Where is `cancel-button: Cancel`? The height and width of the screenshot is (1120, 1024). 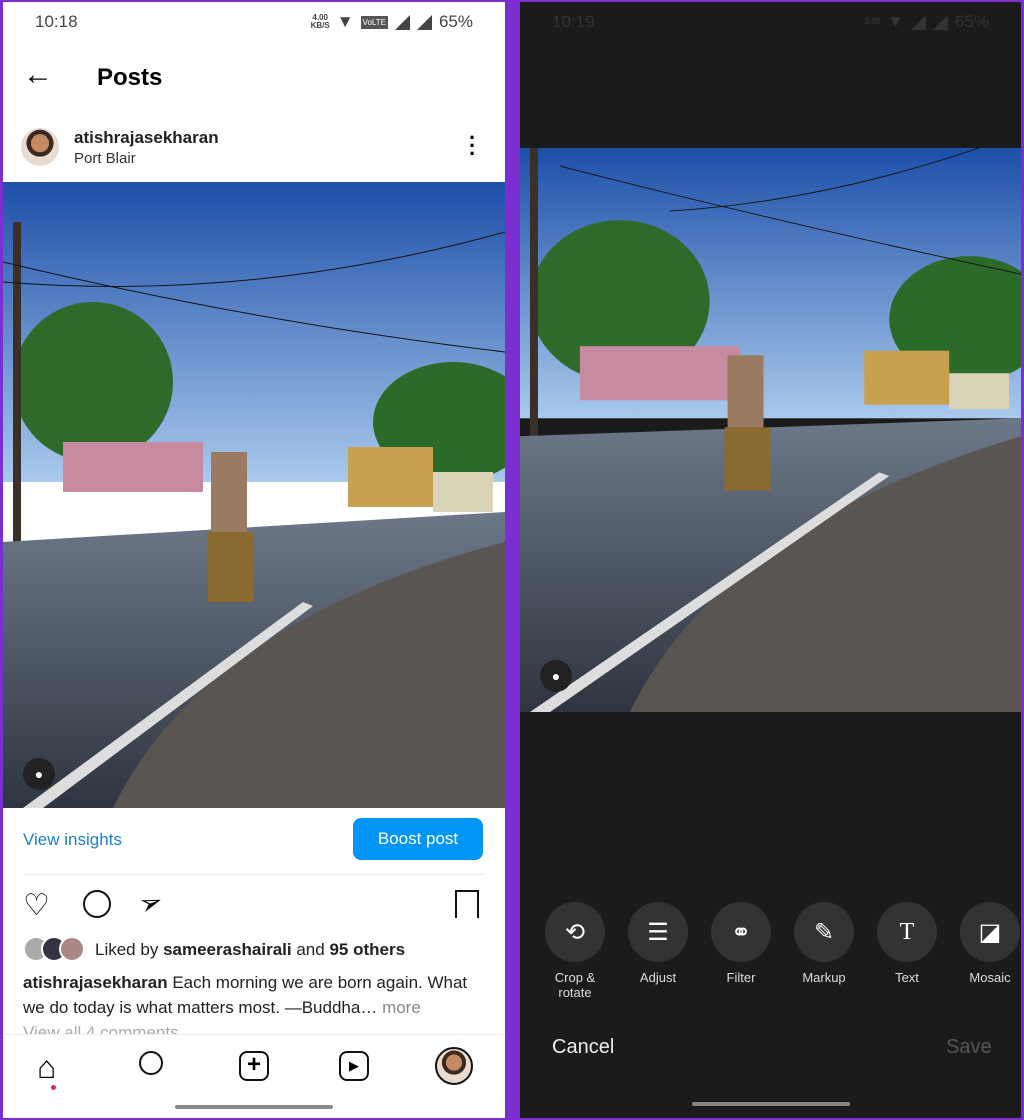 cancel-button: Cancel is located at coordinates (583, 1047).